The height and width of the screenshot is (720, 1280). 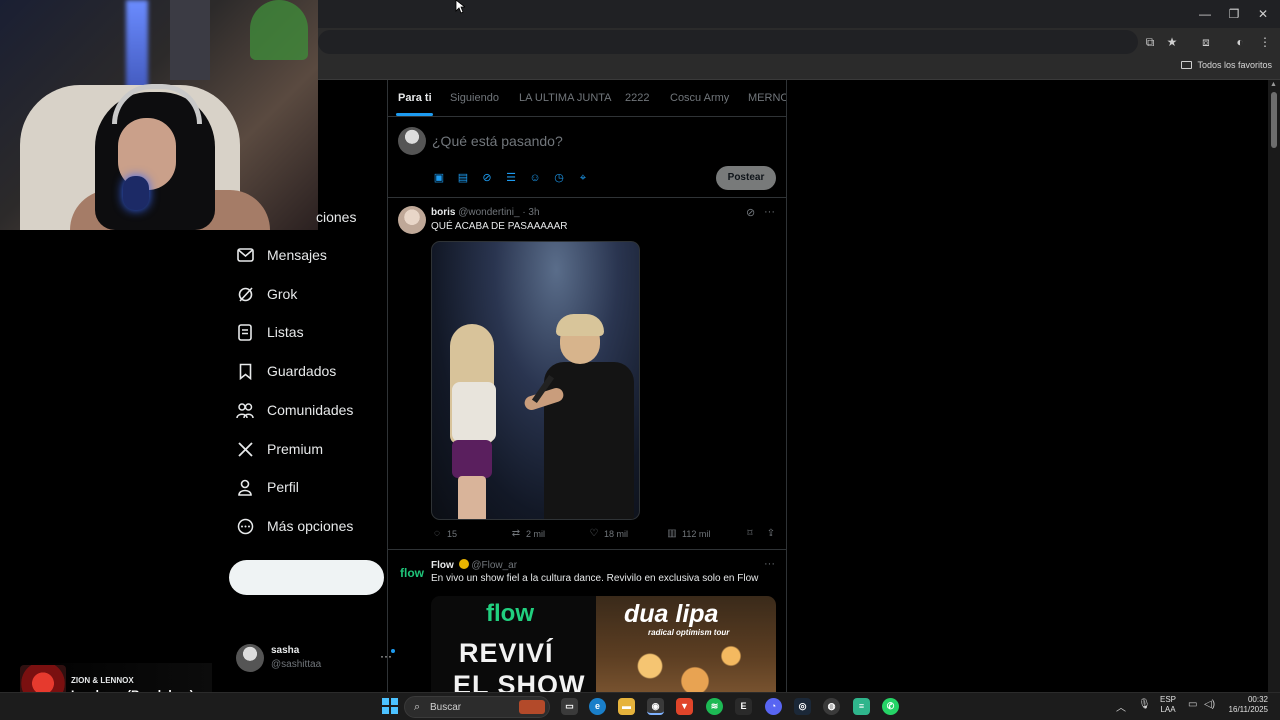 I want to click on close-button: ✕, so click(x=1263, y=14).